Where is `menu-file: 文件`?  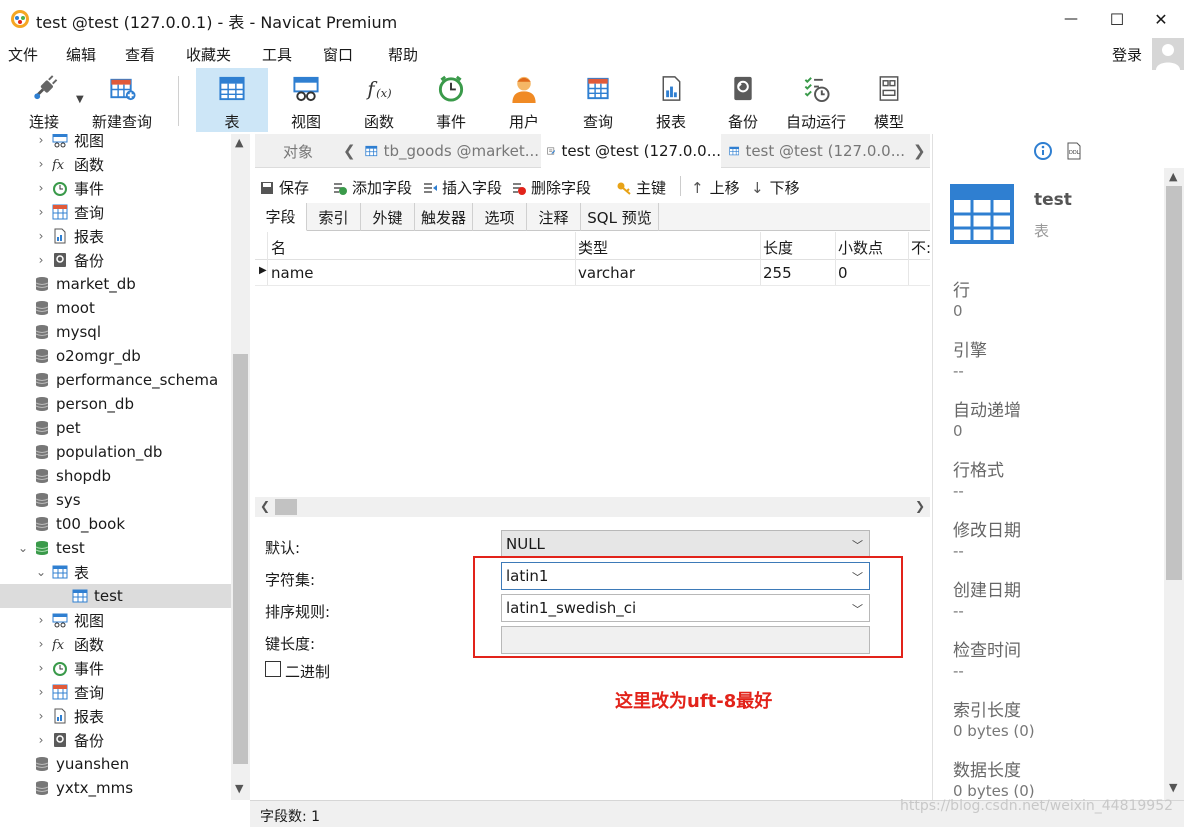
menu-file: 文件 is located at coordinates (23, 54).